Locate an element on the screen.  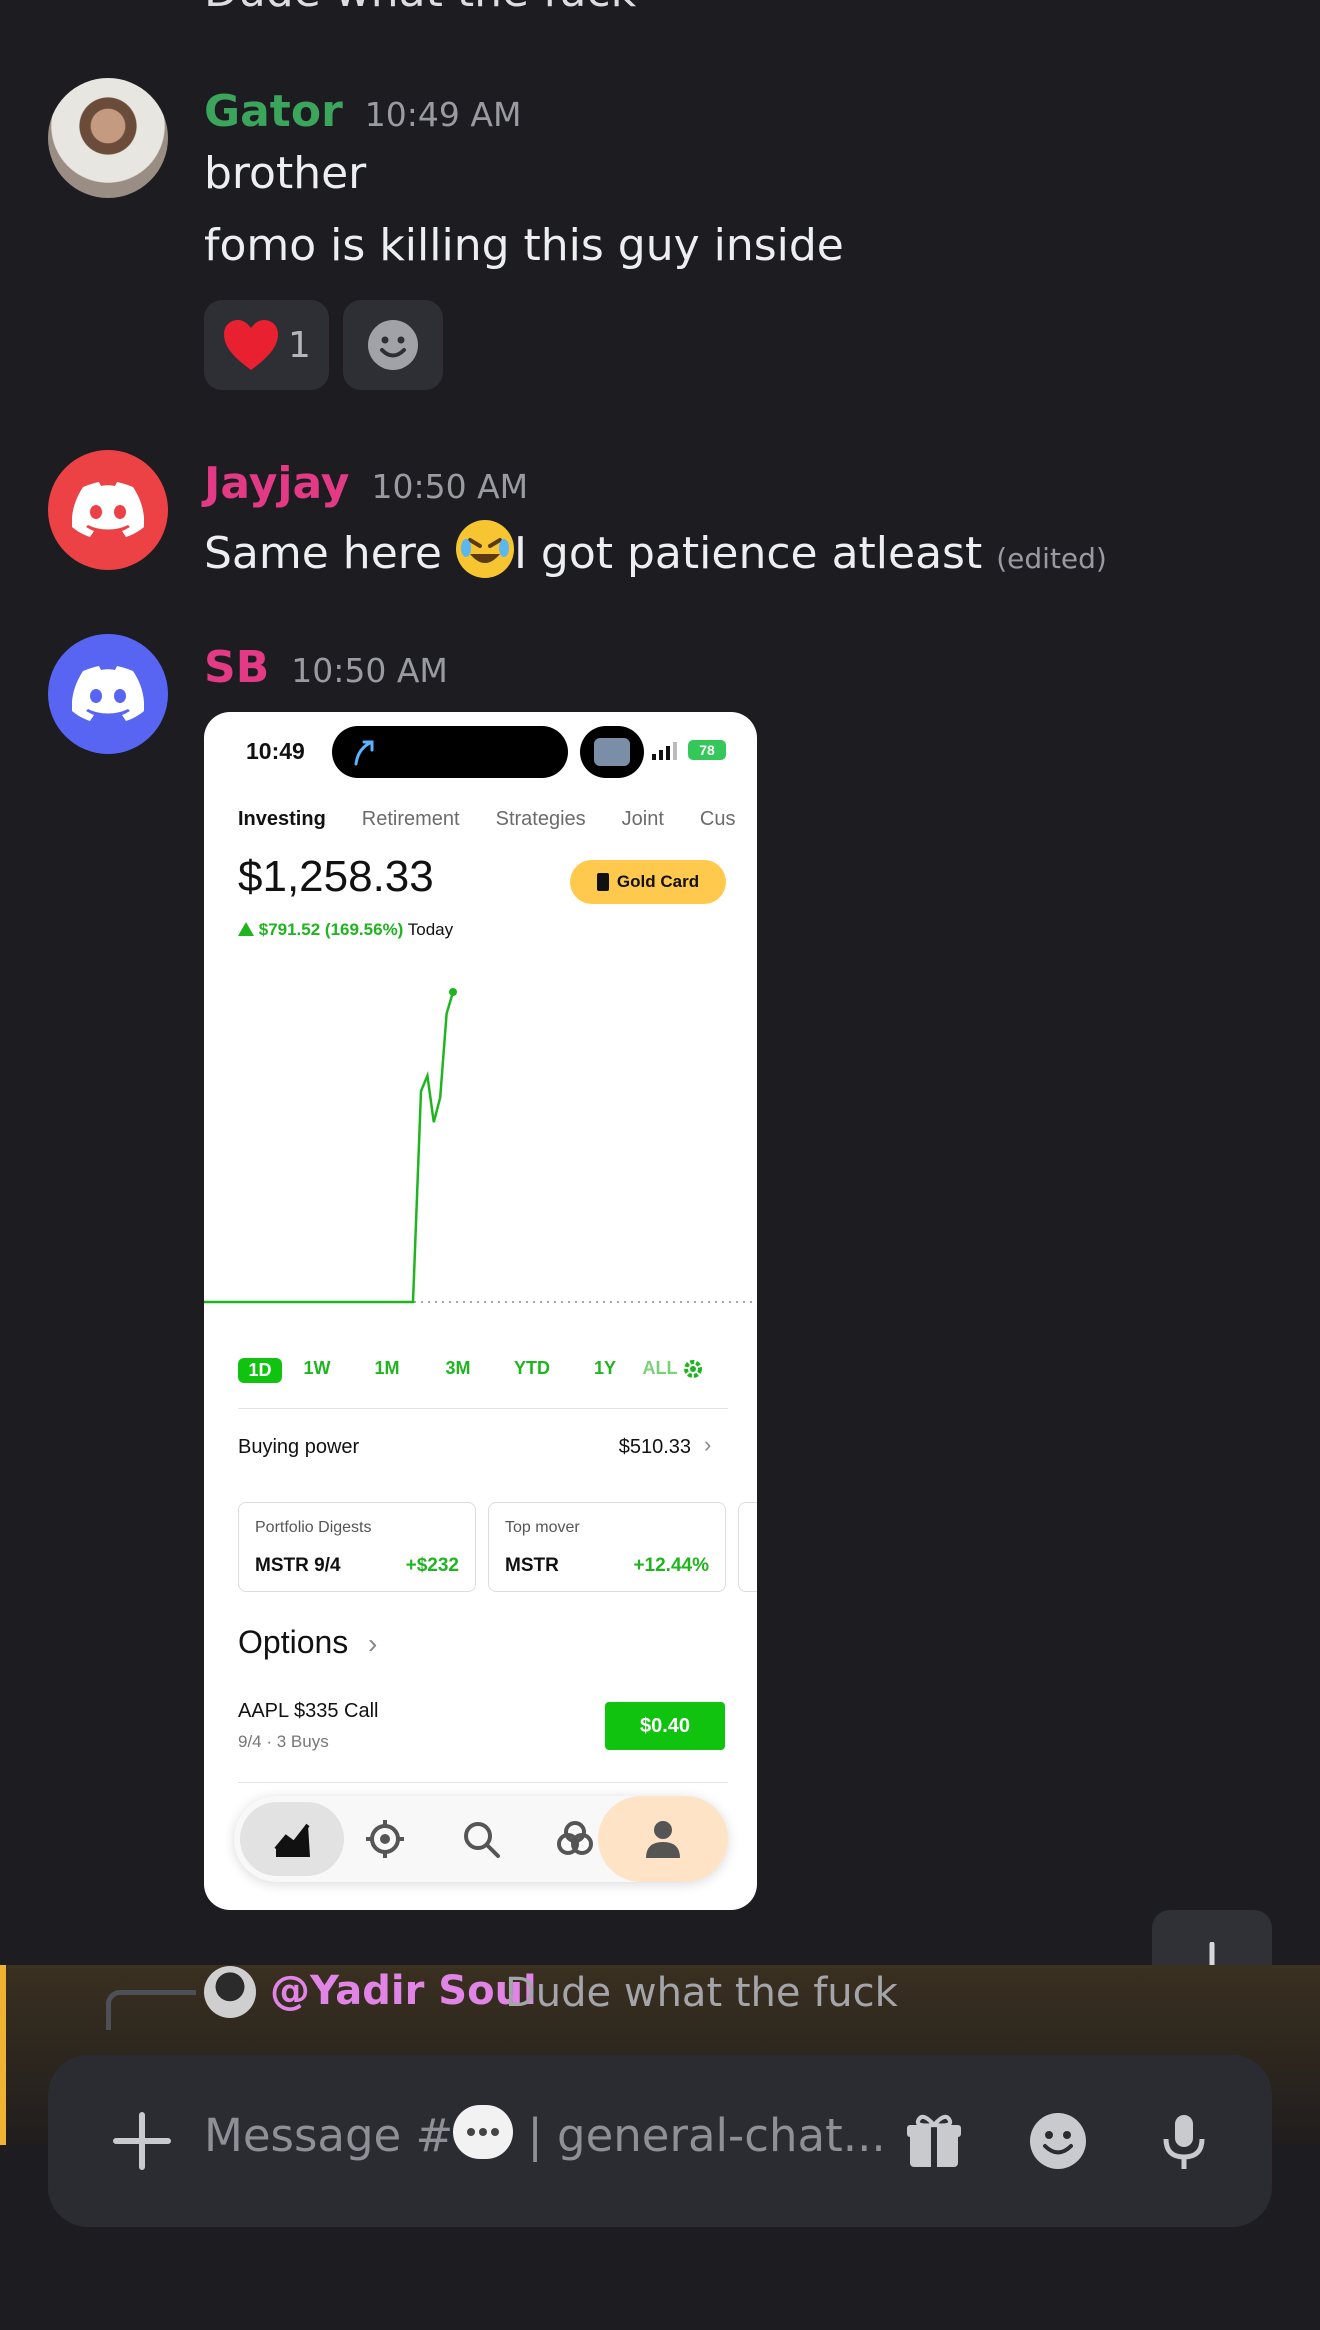
message-text: Dude what the fuck is located at coordinates (420, 8).